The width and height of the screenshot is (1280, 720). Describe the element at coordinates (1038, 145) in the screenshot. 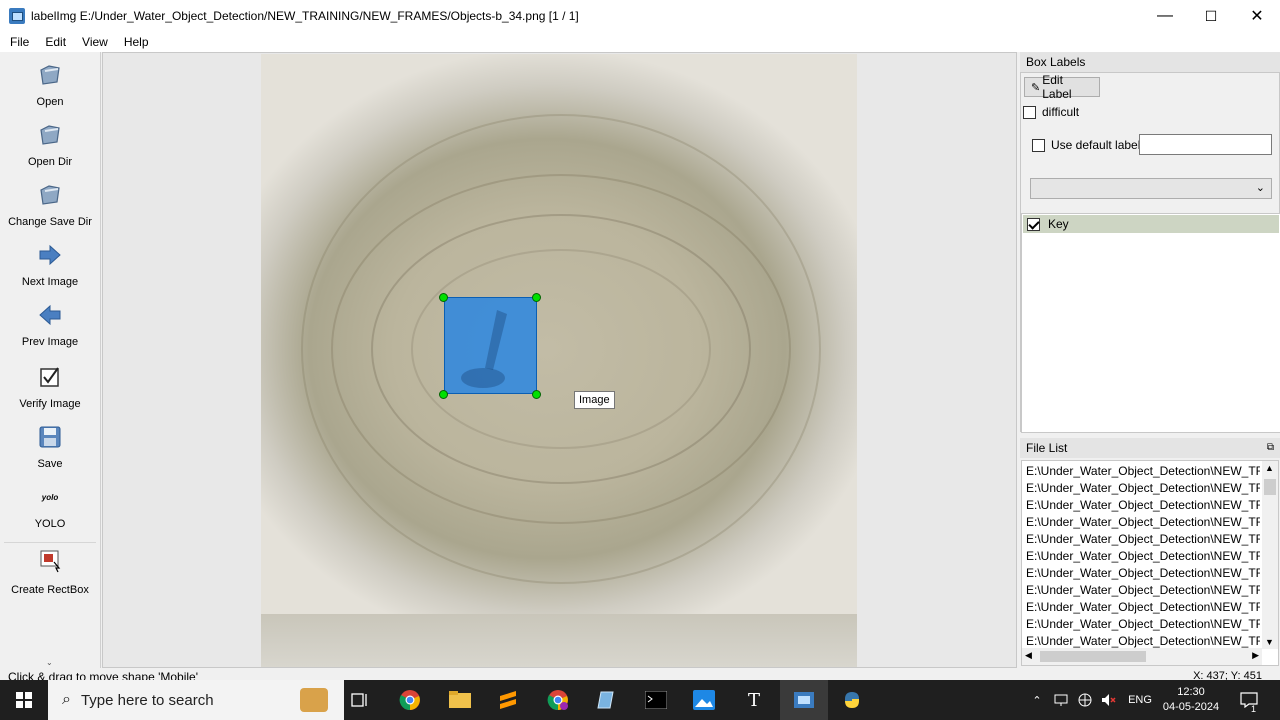

I see `use-default-label-checkbox` at that location.